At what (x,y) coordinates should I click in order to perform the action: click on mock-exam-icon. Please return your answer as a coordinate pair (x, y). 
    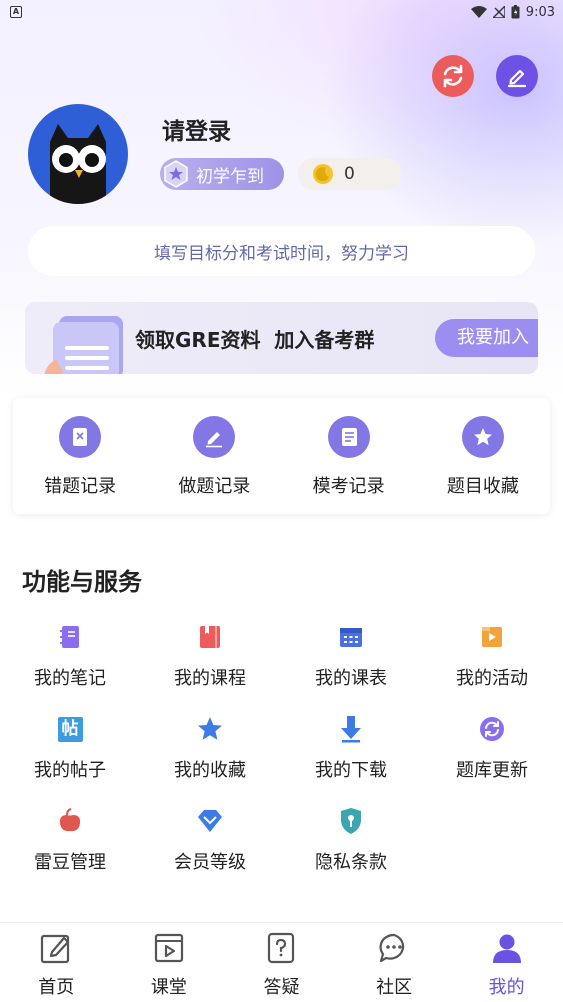
    Looking at the image, I should click on (348, 437).